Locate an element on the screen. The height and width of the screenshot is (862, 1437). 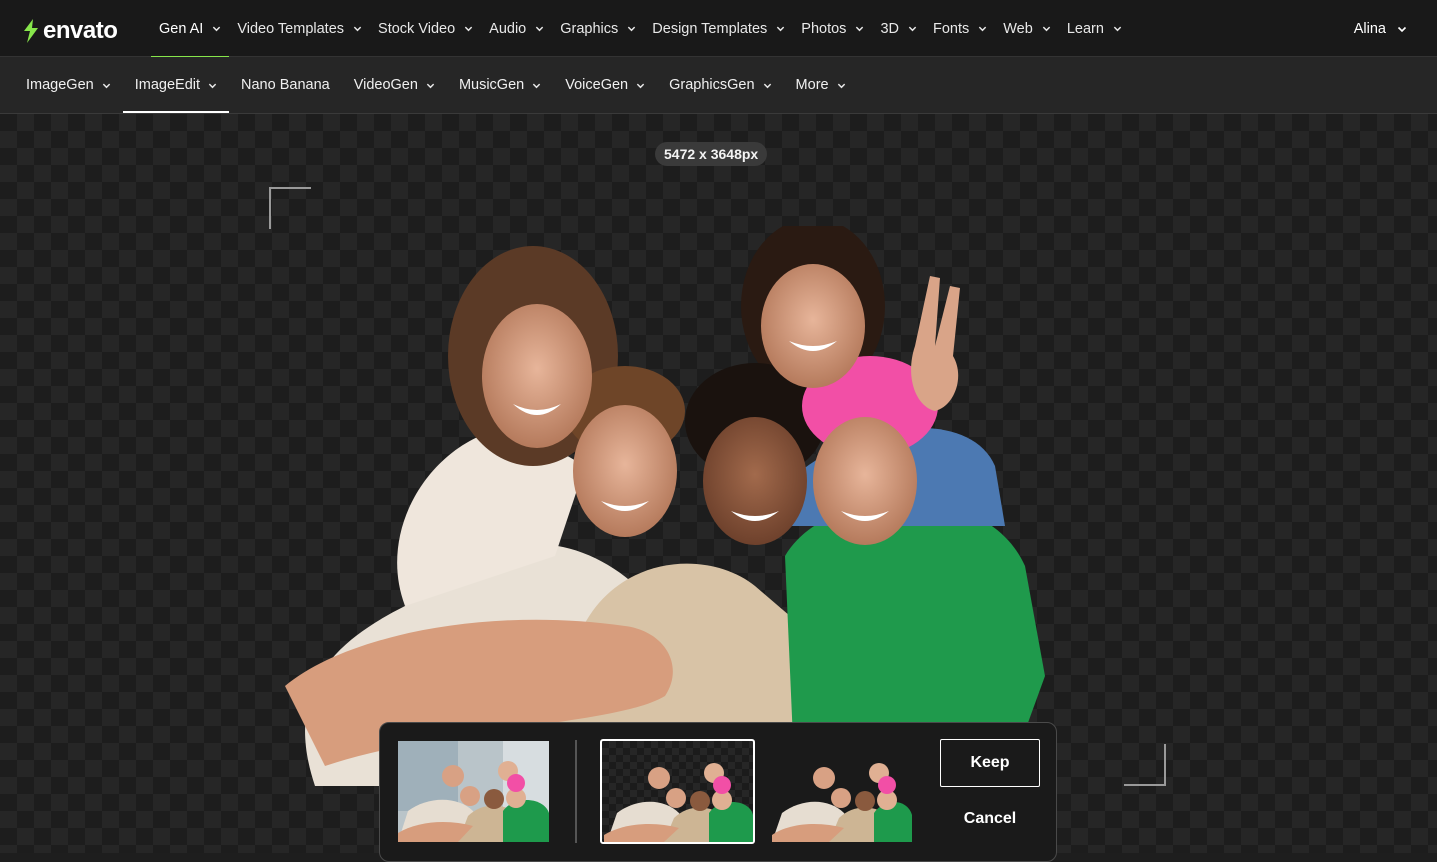
category-graphics: Graphics is located at coordinates (598, 28).